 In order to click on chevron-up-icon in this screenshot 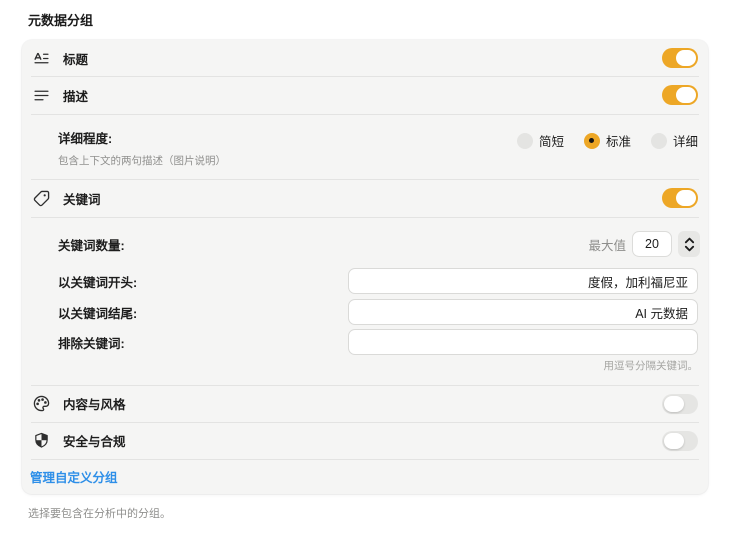, I will do `click(689, 240)`.